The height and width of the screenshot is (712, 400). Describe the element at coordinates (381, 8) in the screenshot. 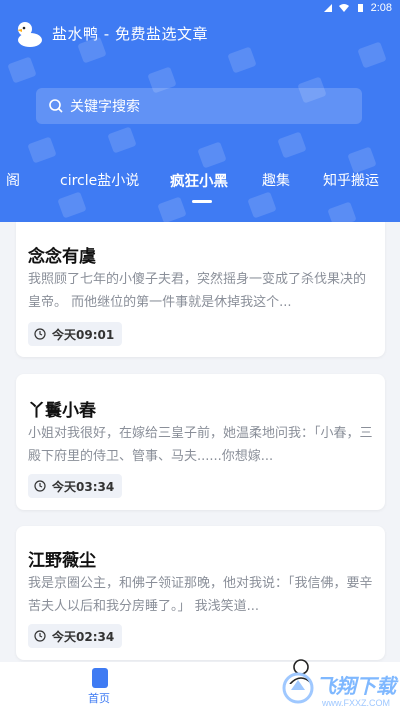

I see `status-time: 2:08` at that location.